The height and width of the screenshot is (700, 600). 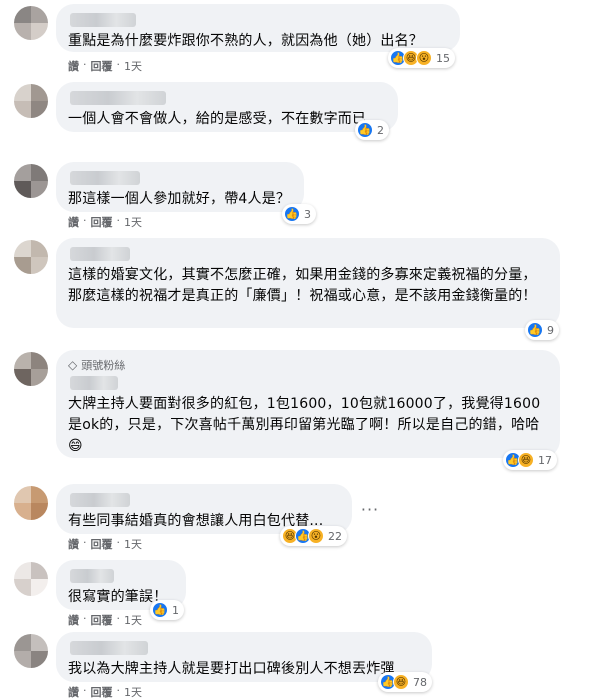 I want to click on comment-text: 一個人會不會做人，給的是感受，不在數字而已, so click(x=217, y=119).